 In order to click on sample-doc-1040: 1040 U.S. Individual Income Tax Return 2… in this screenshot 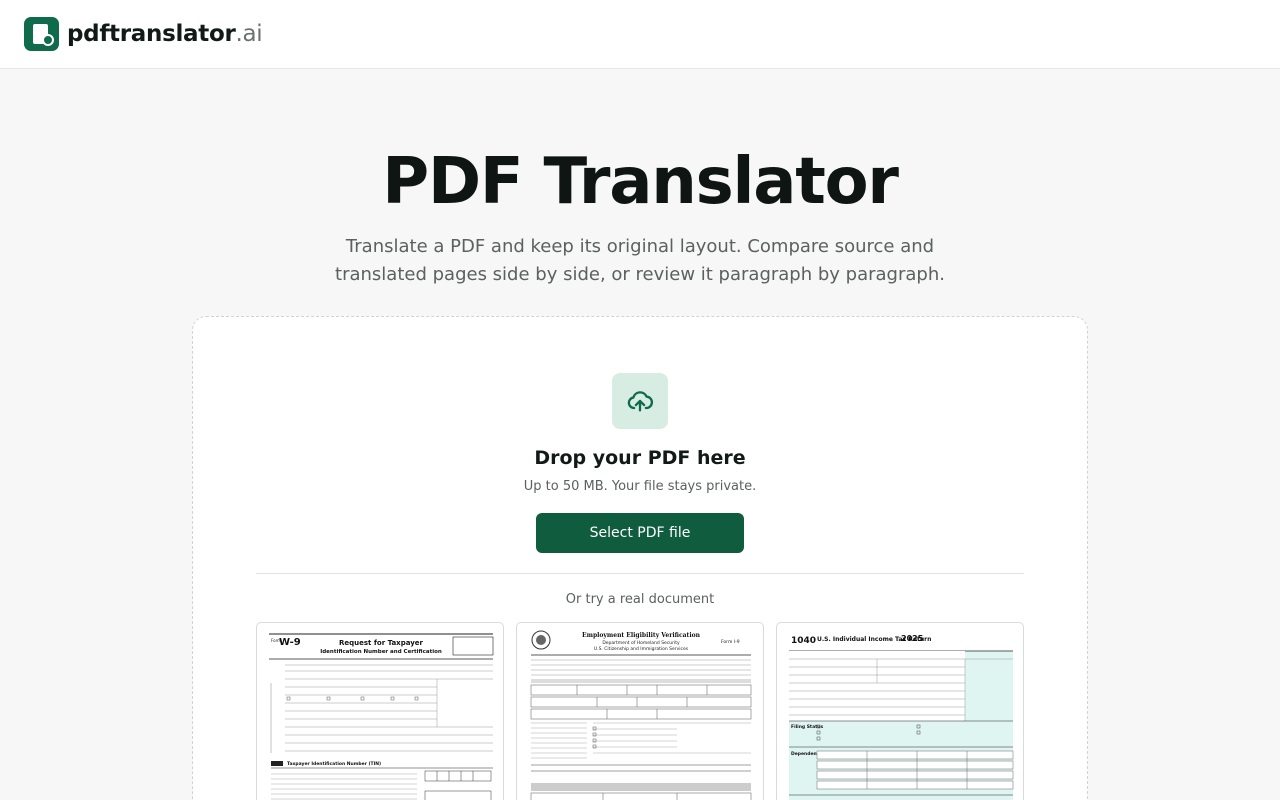, I will do `click(900, 711)`.